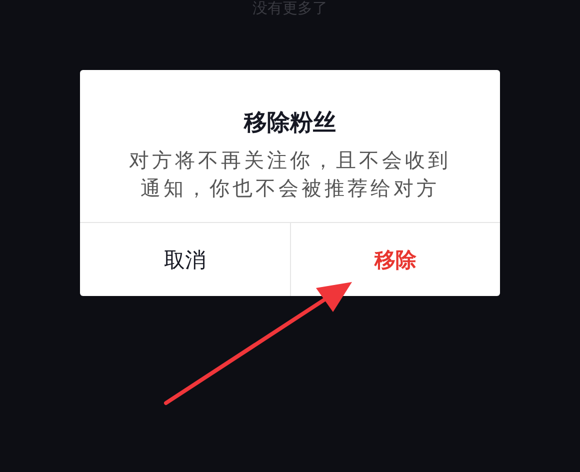  I want to click on dialog-title: 移除粉丝, so click(290, 123).